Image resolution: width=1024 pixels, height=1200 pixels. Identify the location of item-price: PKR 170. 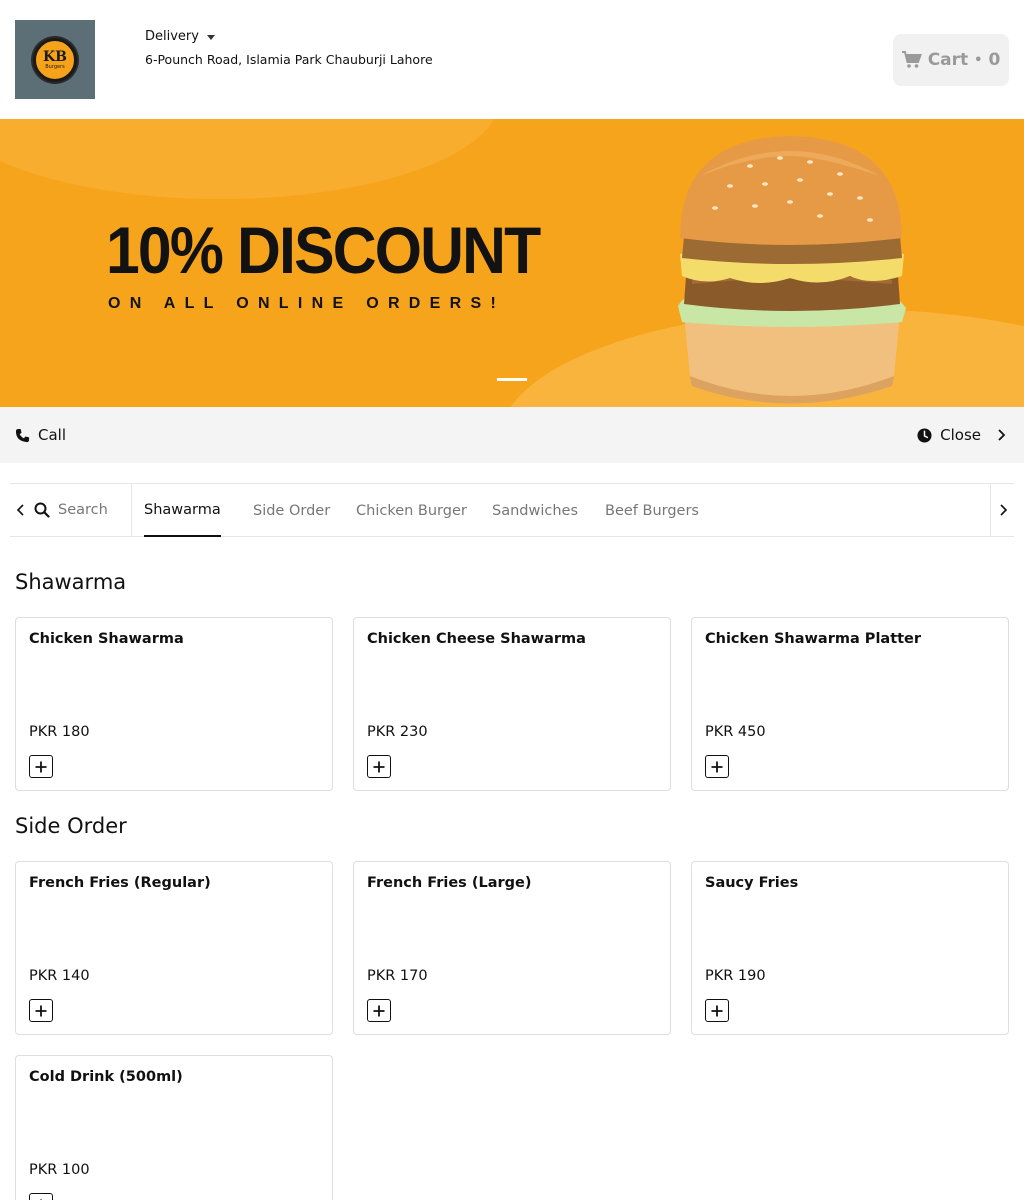
(397, 976).